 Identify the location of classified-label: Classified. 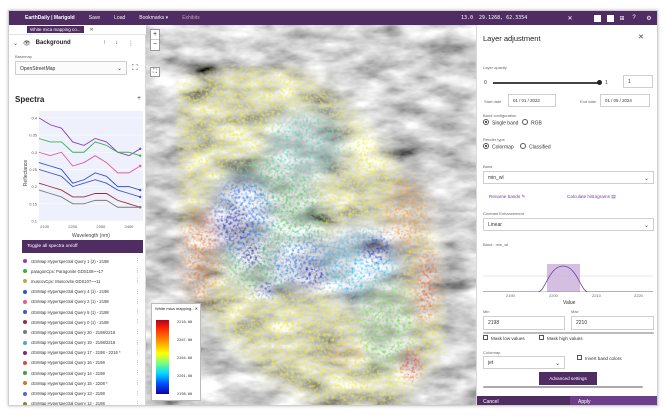
(540, 147).